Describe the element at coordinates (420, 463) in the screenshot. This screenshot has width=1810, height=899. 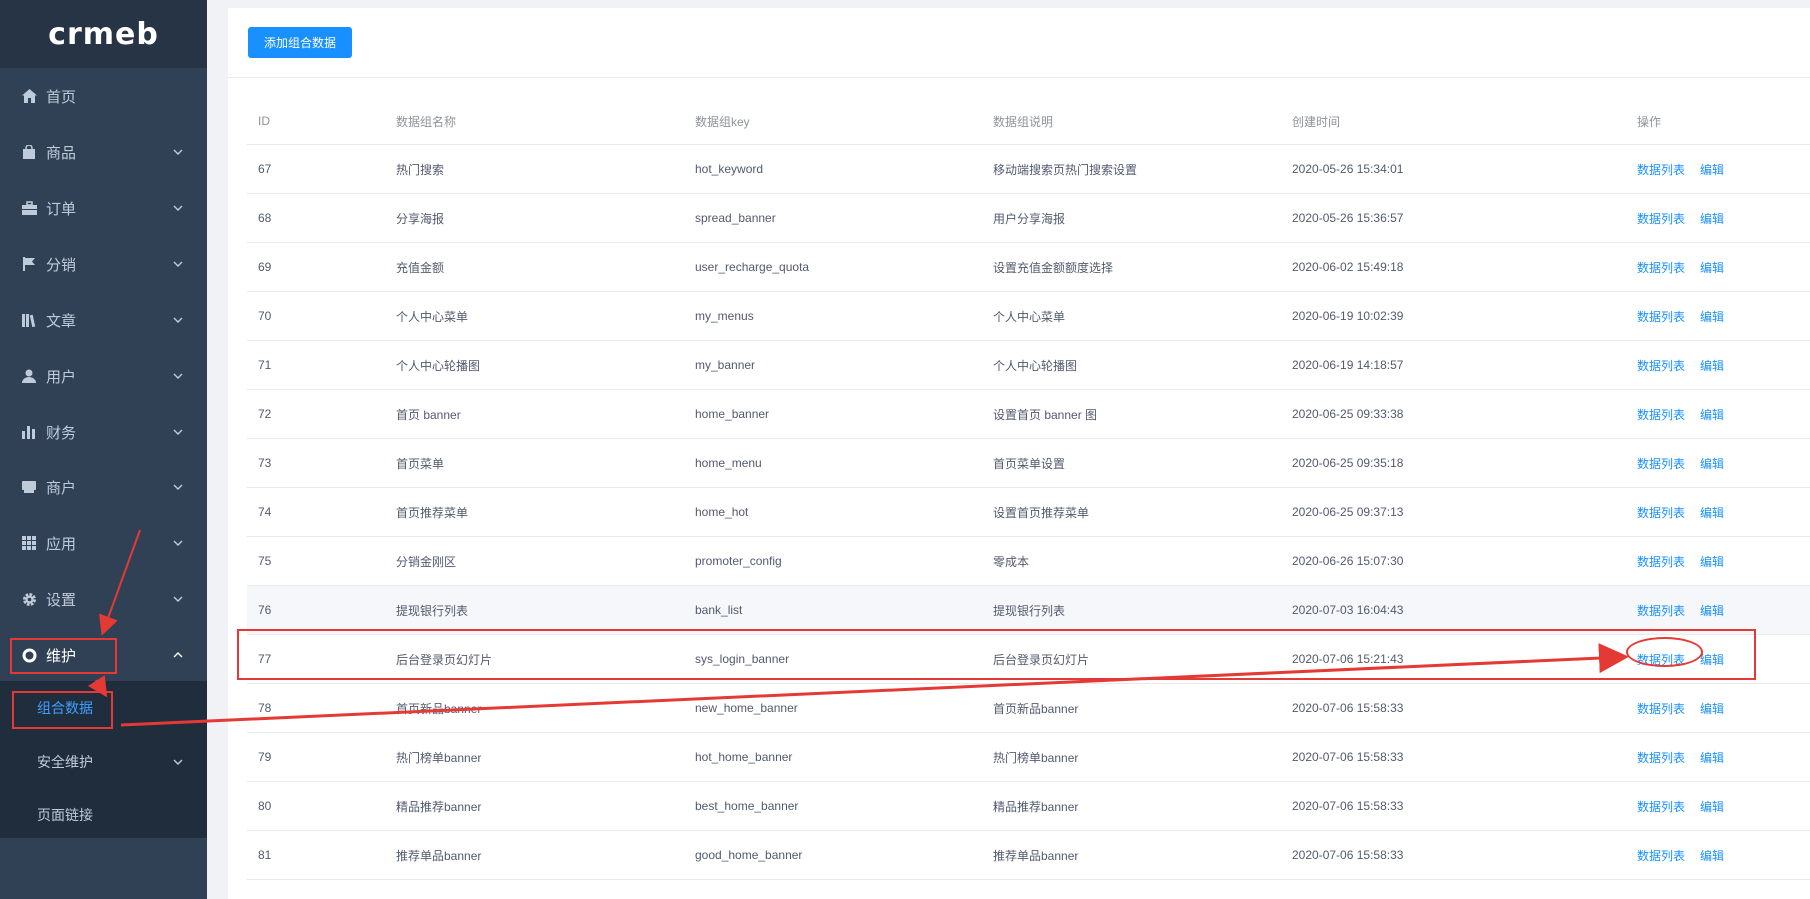
I see `cell-name: 首页菜单` at that location.